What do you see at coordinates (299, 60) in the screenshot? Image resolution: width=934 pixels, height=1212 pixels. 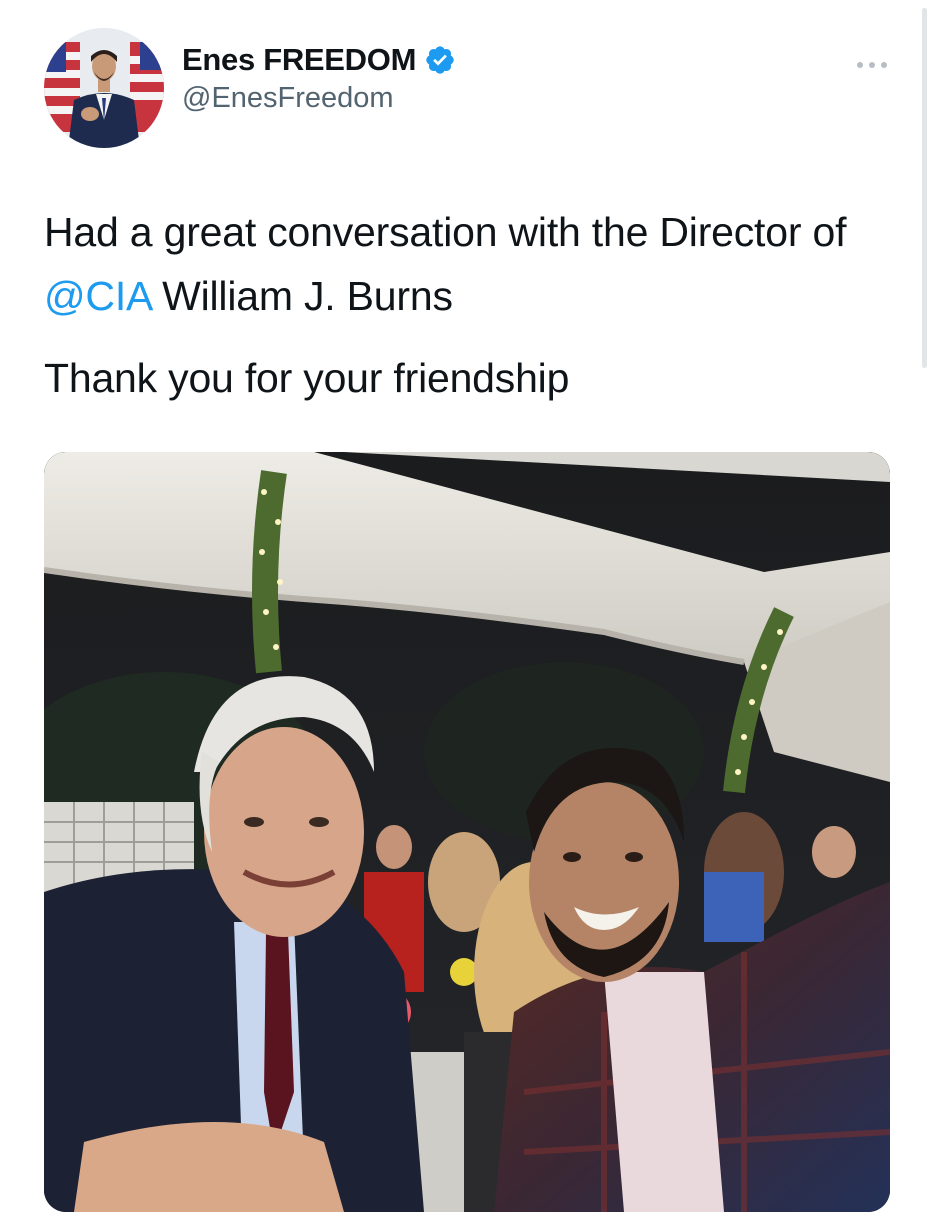 I see `author-display-name: Enes FREEDOM` at bounding box center [299, 60].